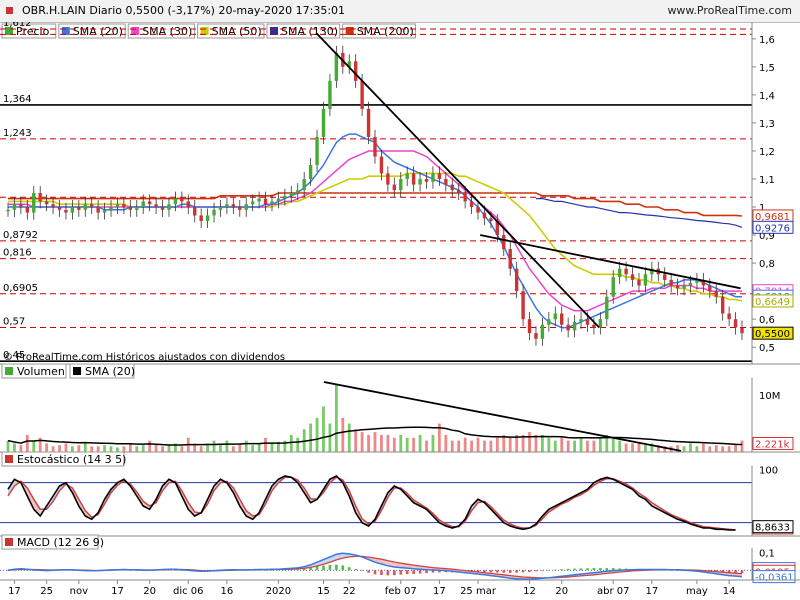 Image resolution: width=800 pixels, height=600 pixels. Describe the element at coordinates (323, 591) in the screenshot. I see `x-tick-label: 15` at that location.